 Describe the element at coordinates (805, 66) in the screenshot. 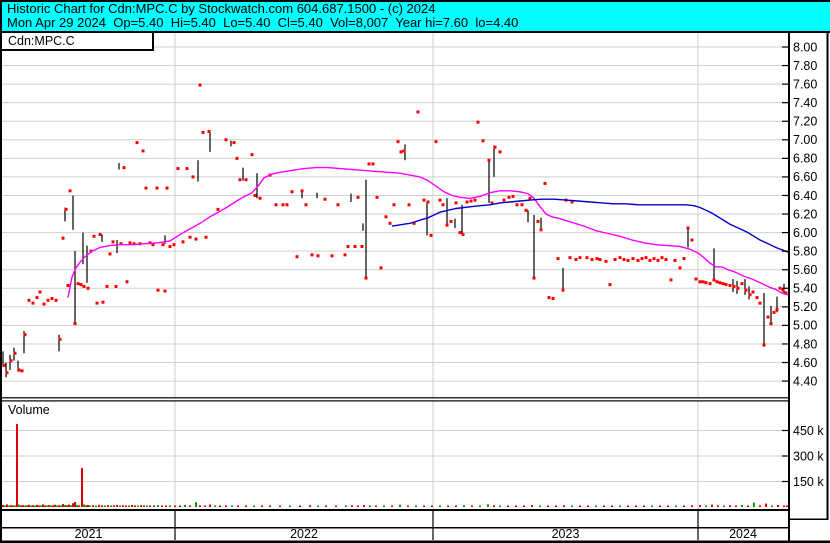

I see `price-axis-label: 7.80` at that location.